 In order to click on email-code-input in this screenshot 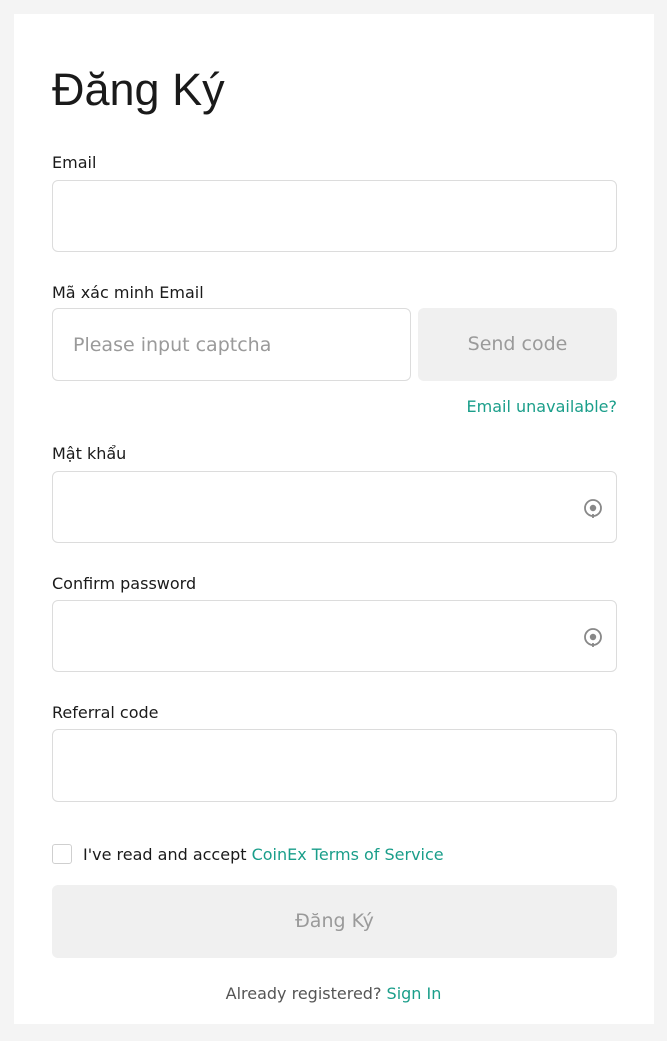, I will do `click(231, 344)`.